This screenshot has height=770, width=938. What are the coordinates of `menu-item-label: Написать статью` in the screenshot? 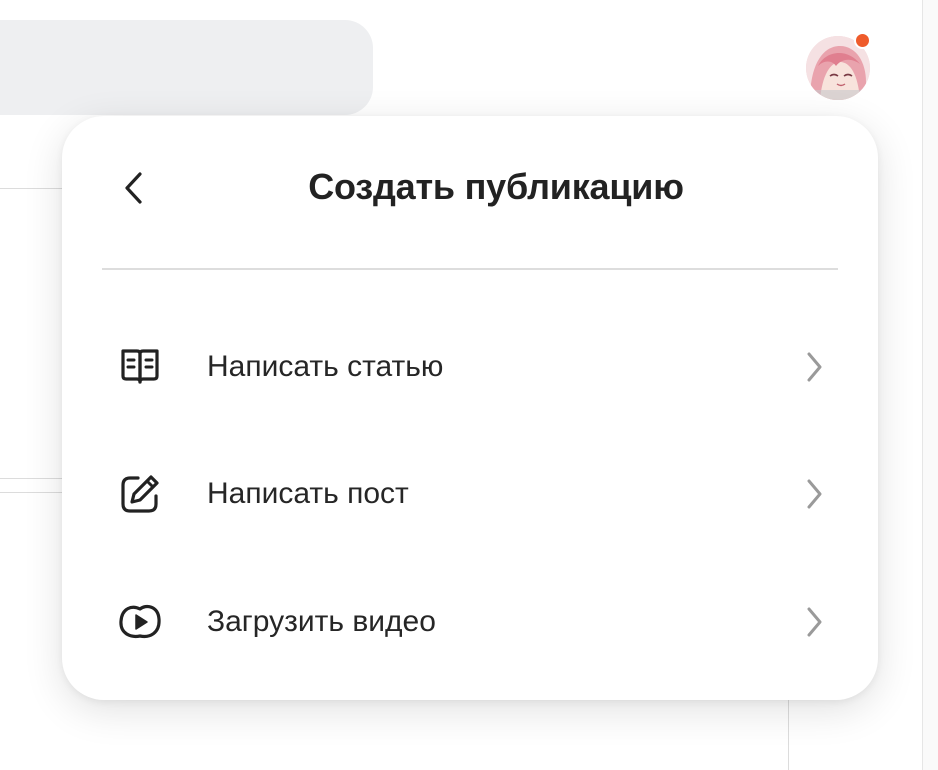 It's located at (325, 366).